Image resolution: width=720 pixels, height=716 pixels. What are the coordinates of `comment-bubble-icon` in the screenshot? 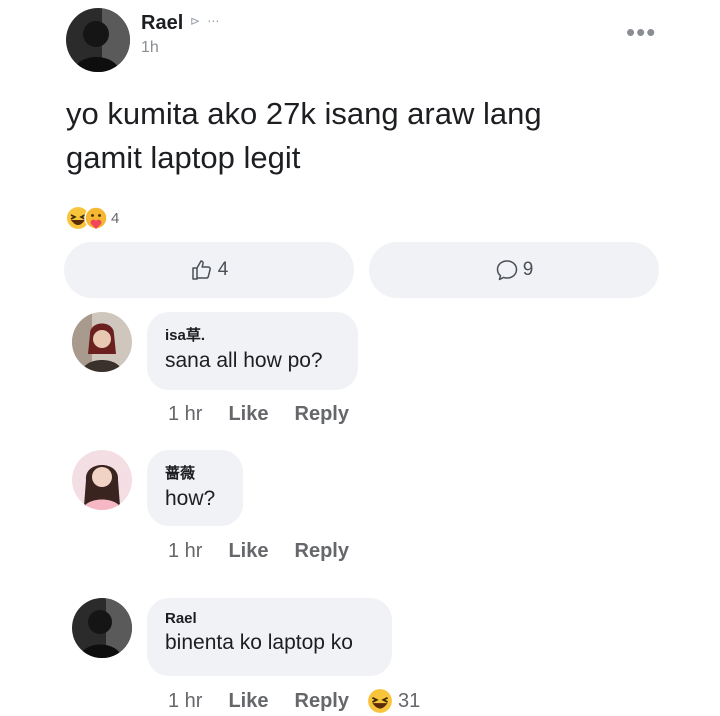 It's located at (507, 270).